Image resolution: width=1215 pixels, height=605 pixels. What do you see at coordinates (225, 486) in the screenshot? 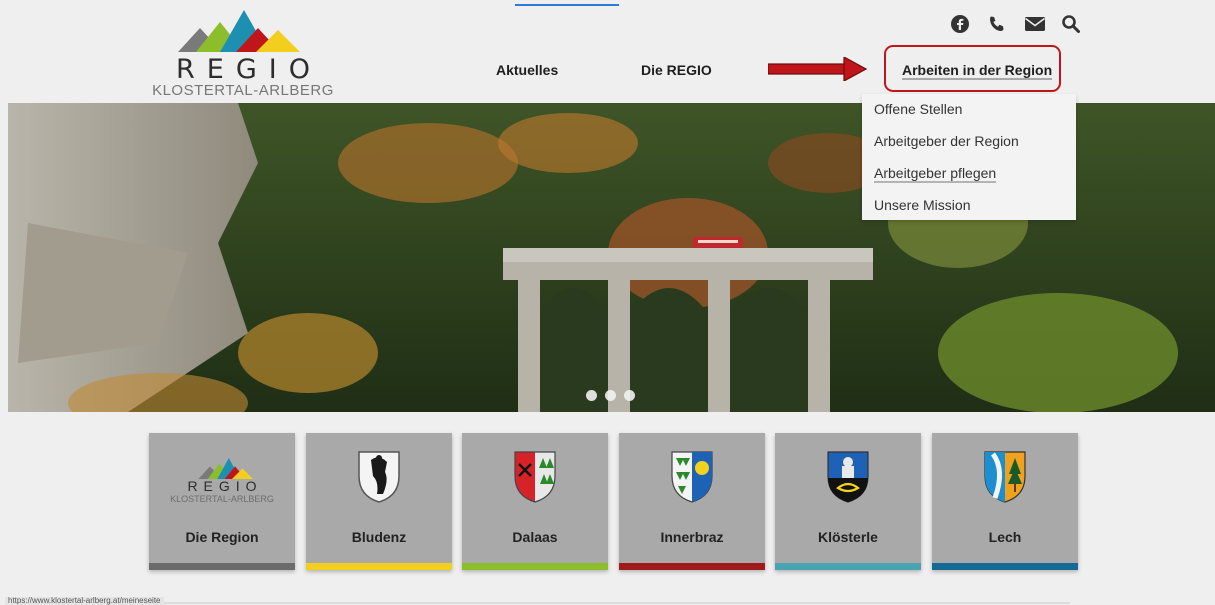
I see `tile-logo-title: REGIO` at bounding box center [225, 486].